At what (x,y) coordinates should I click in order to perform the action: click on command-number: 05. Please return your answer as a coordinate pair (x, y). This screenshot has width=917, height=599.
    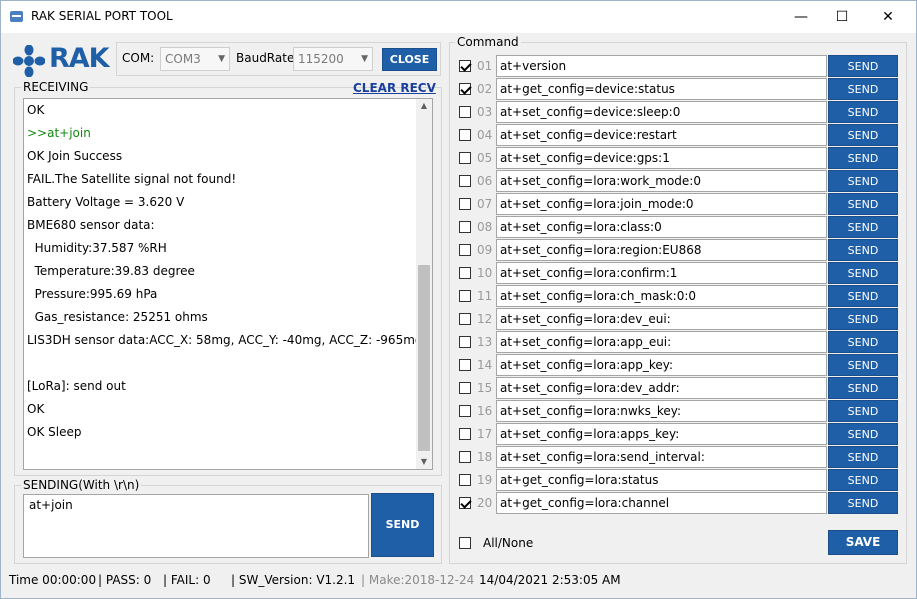
    Looking at the image, I should click on (485, 158).